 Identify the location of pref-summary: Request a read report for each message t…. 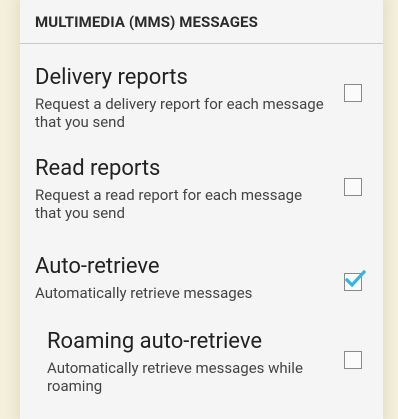
(169, 204).